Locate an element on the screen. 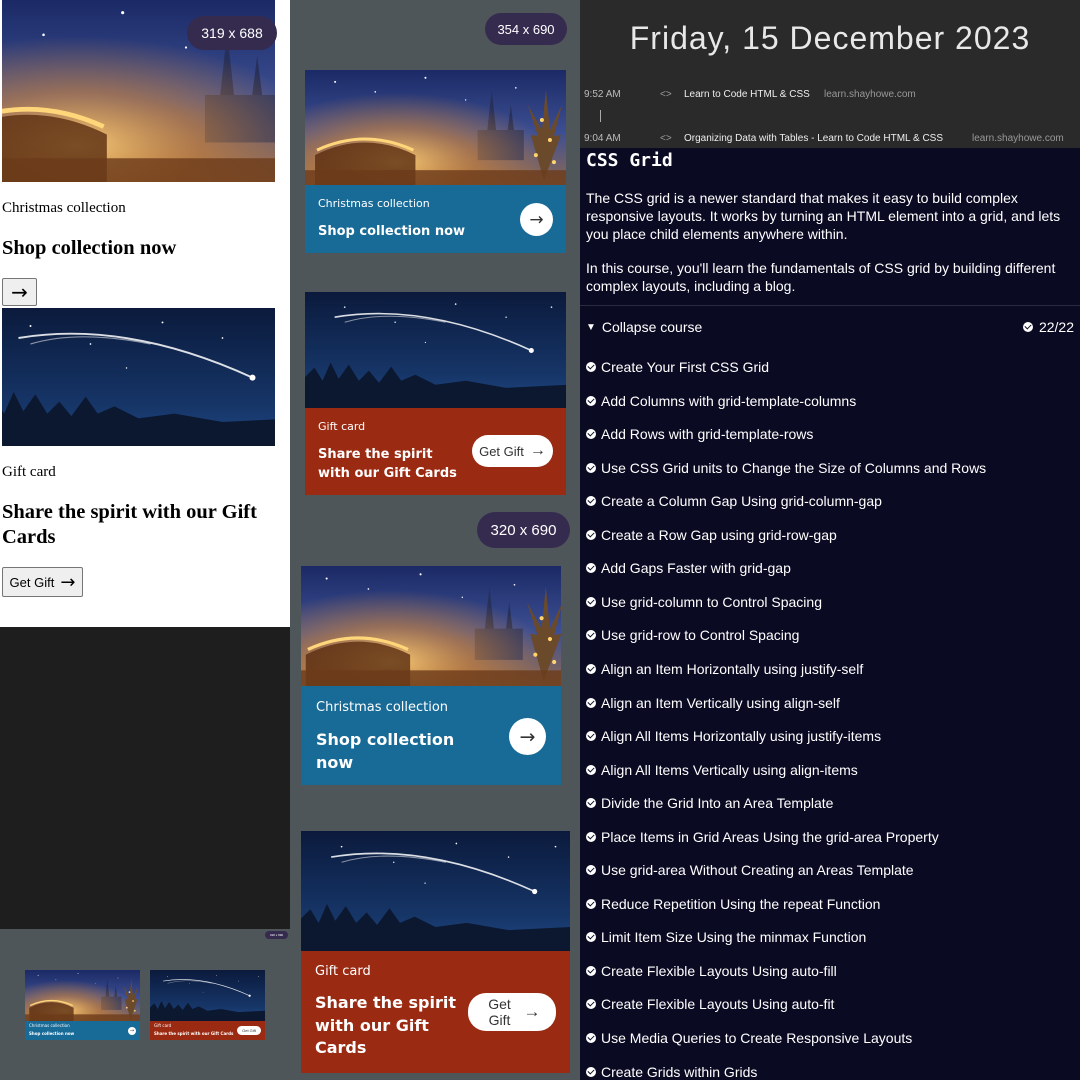 This screenshot has height=1080, width=1080. mini-arrow-button: → is located at coordinates (132, 1031).